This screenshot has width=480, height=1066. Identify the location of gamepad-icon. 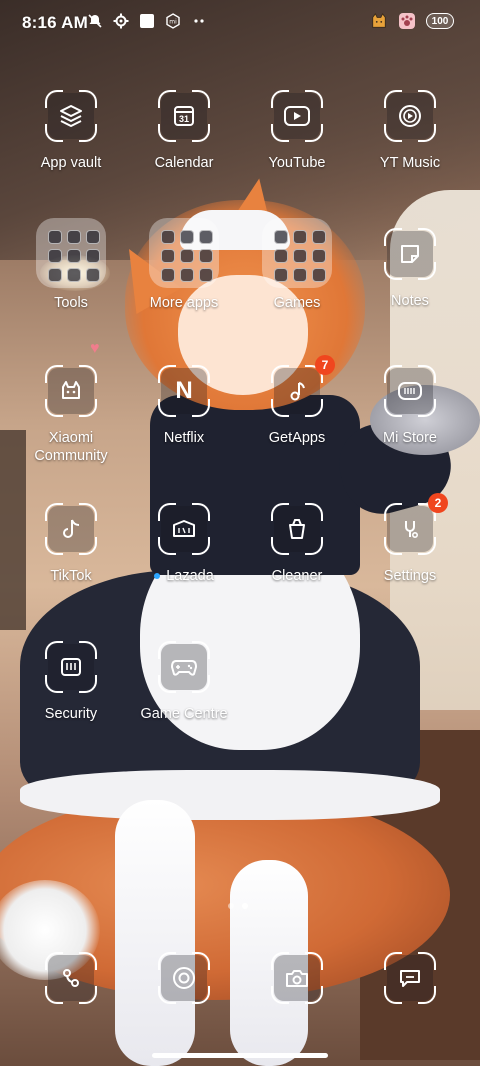
(184, 667).